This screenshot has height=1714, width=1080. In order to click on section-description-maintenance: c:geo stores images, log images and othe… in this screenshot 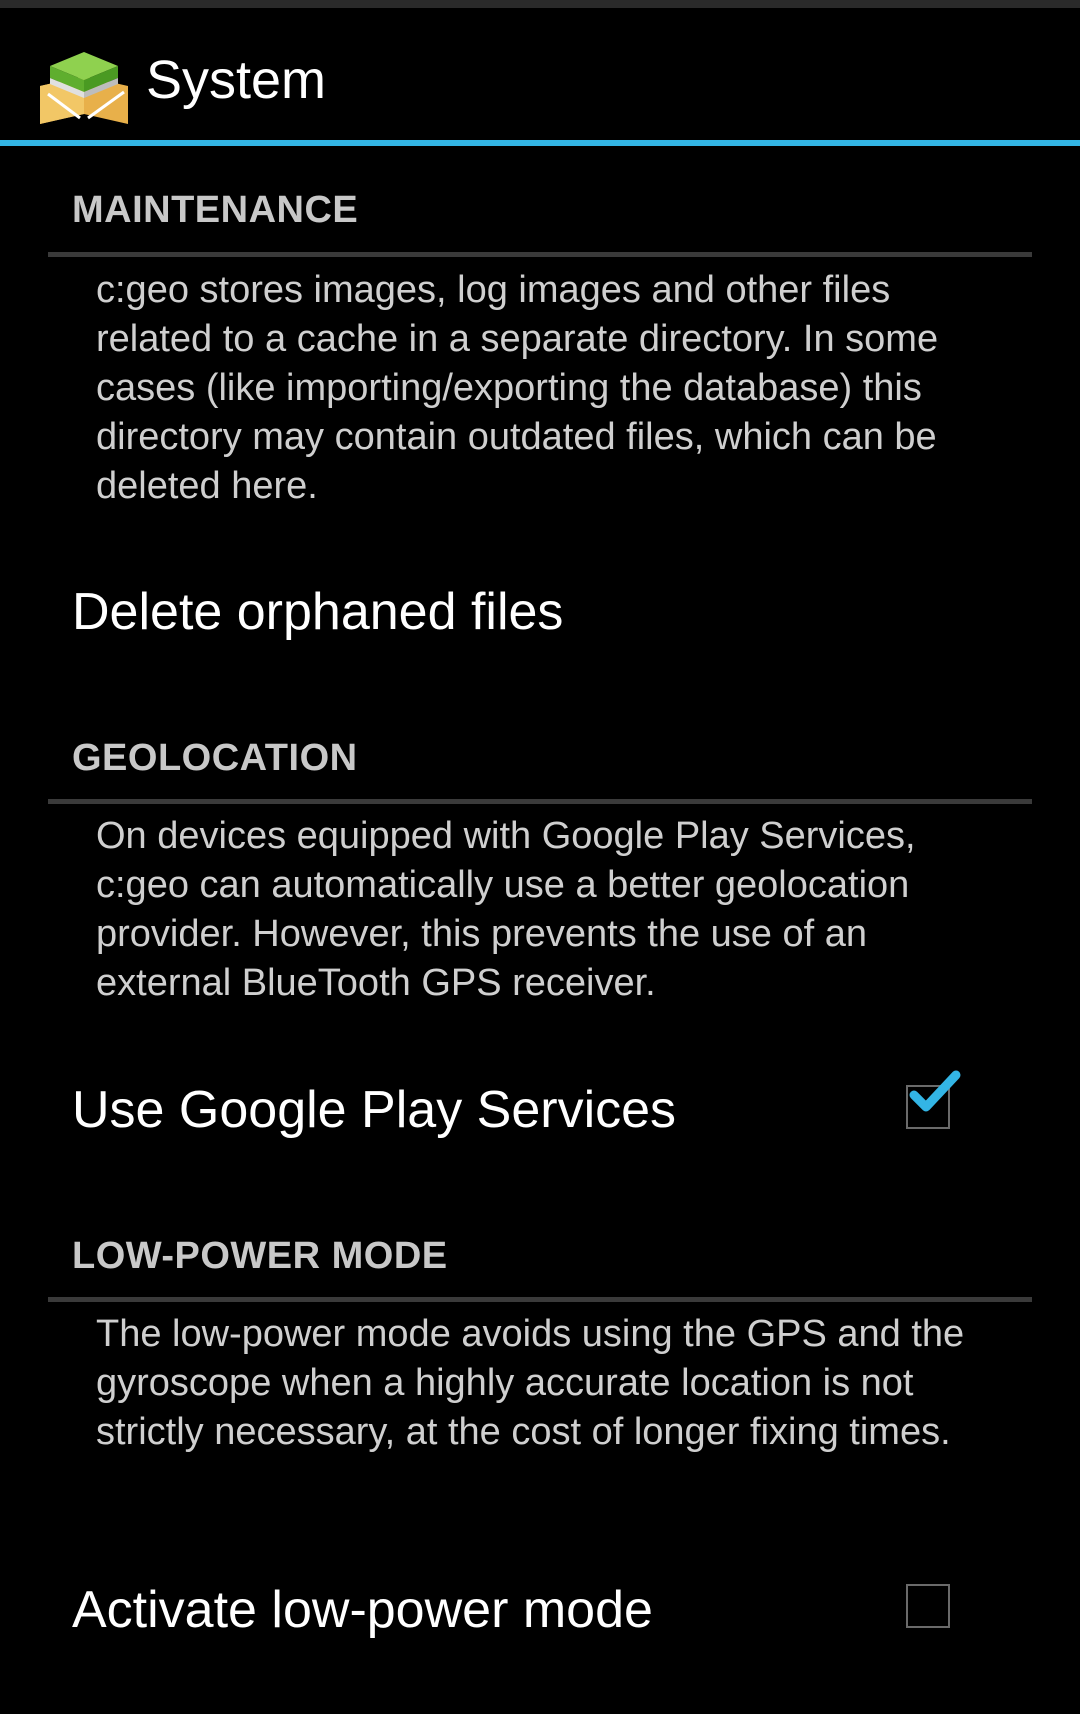, I will do `click(517, 388)`.